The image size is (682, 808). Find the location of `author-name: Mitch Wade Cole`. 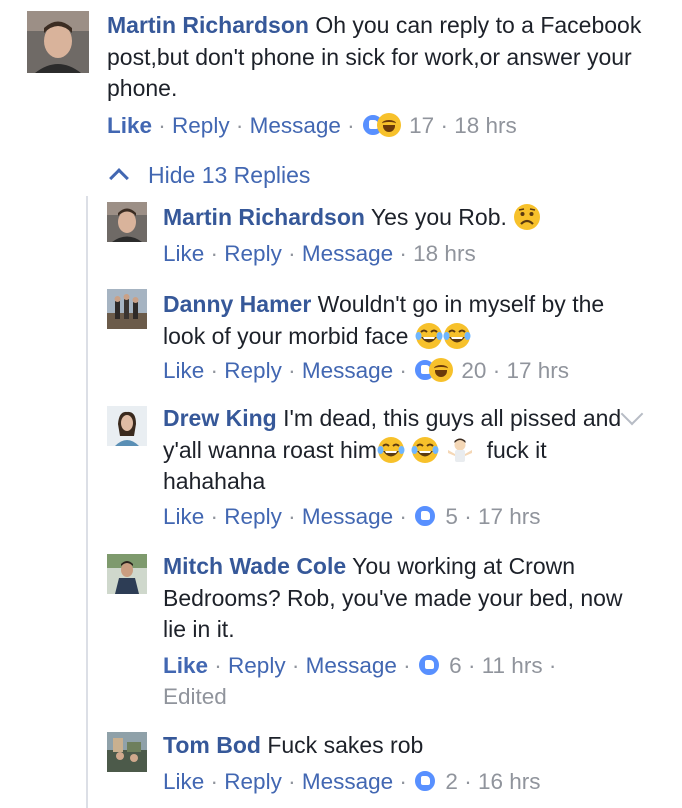

author-name: Mitch Wade Cole is located at coordinates (254, 566).